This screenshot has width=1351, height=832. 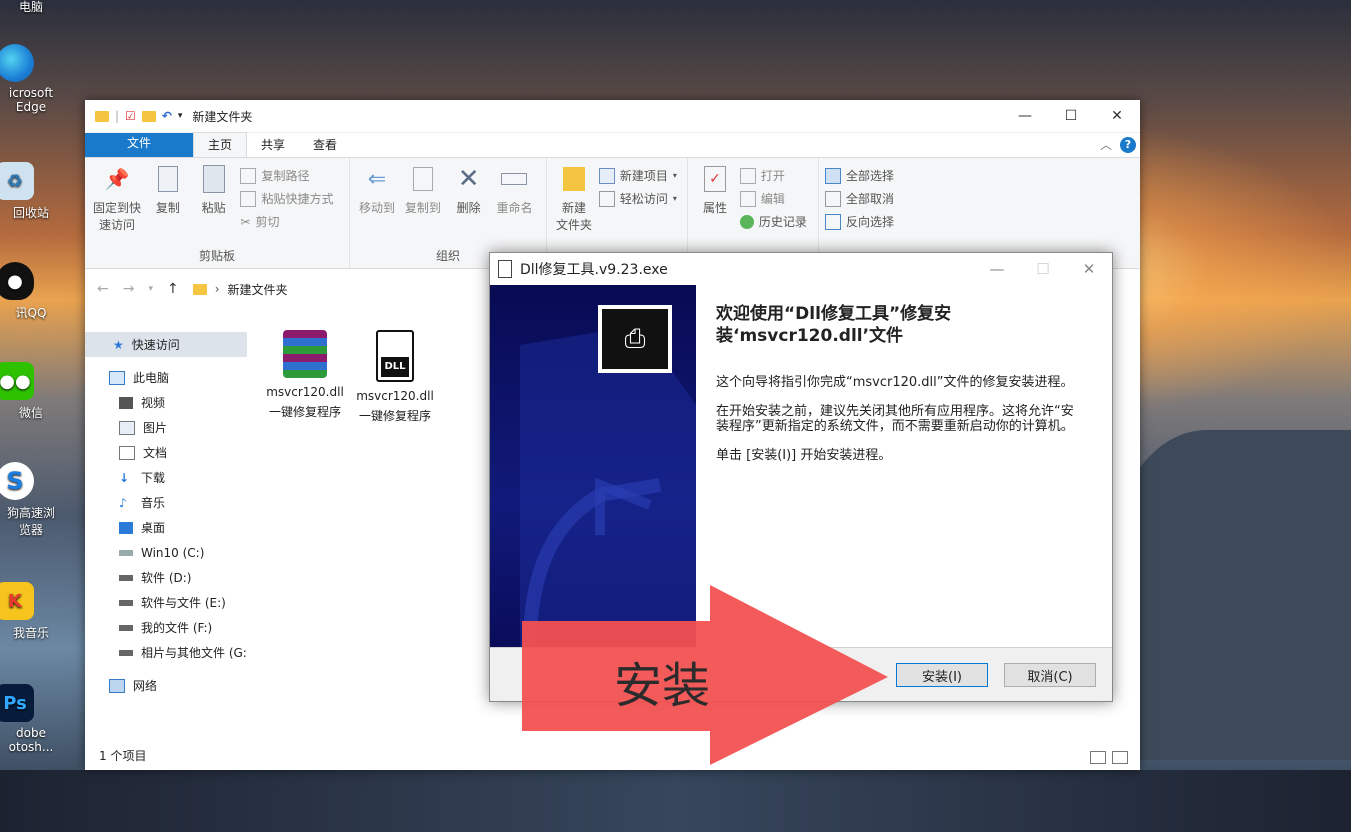 I want to click on wallpaper-mountain, so click(x=1231, y=595).